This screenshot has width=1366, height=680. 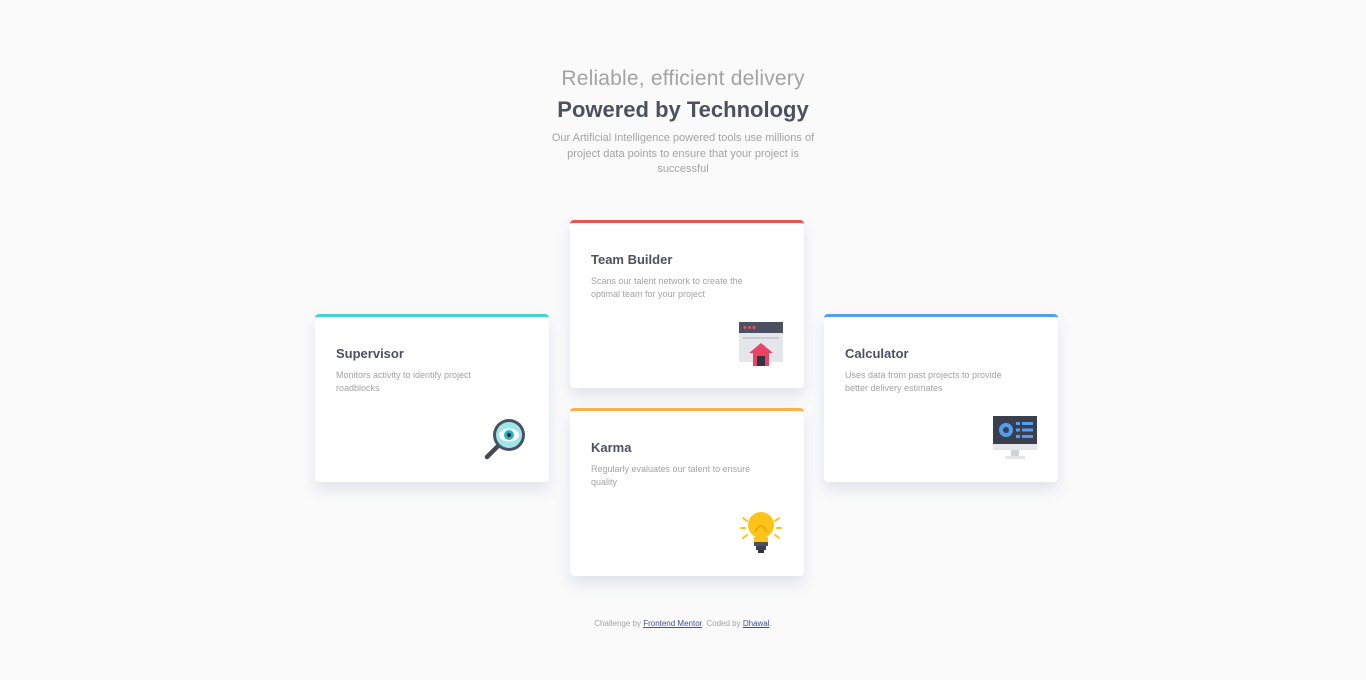 I want to click on monitor-dashboard-icon, so click(x=1015, y=438).